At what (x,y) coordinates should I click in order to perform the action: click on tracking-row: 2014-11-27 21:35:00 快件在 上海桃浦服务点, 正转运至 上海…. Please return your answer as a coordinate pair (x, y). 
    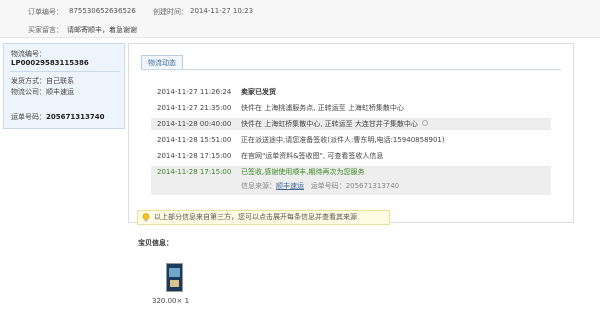
    Looking at the image, I should click on (351, 108).